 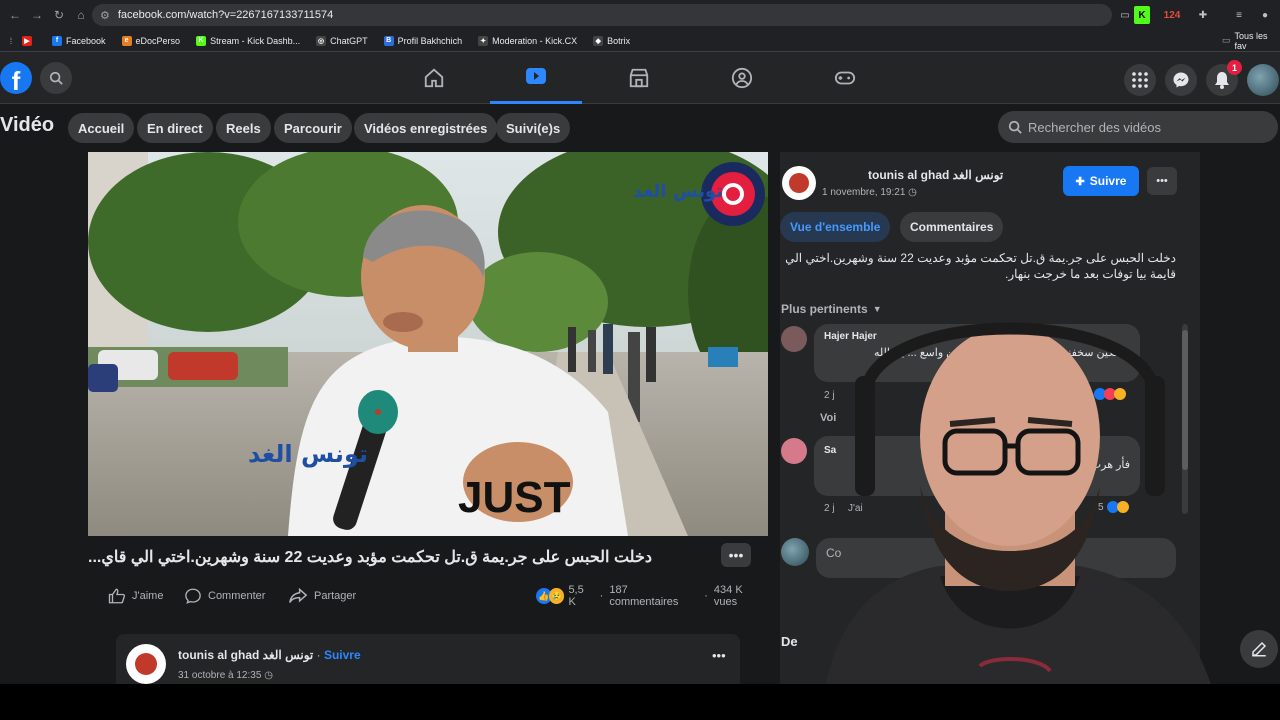 I want to click on marketplace-nav-icon, so click(x=639, y=78).